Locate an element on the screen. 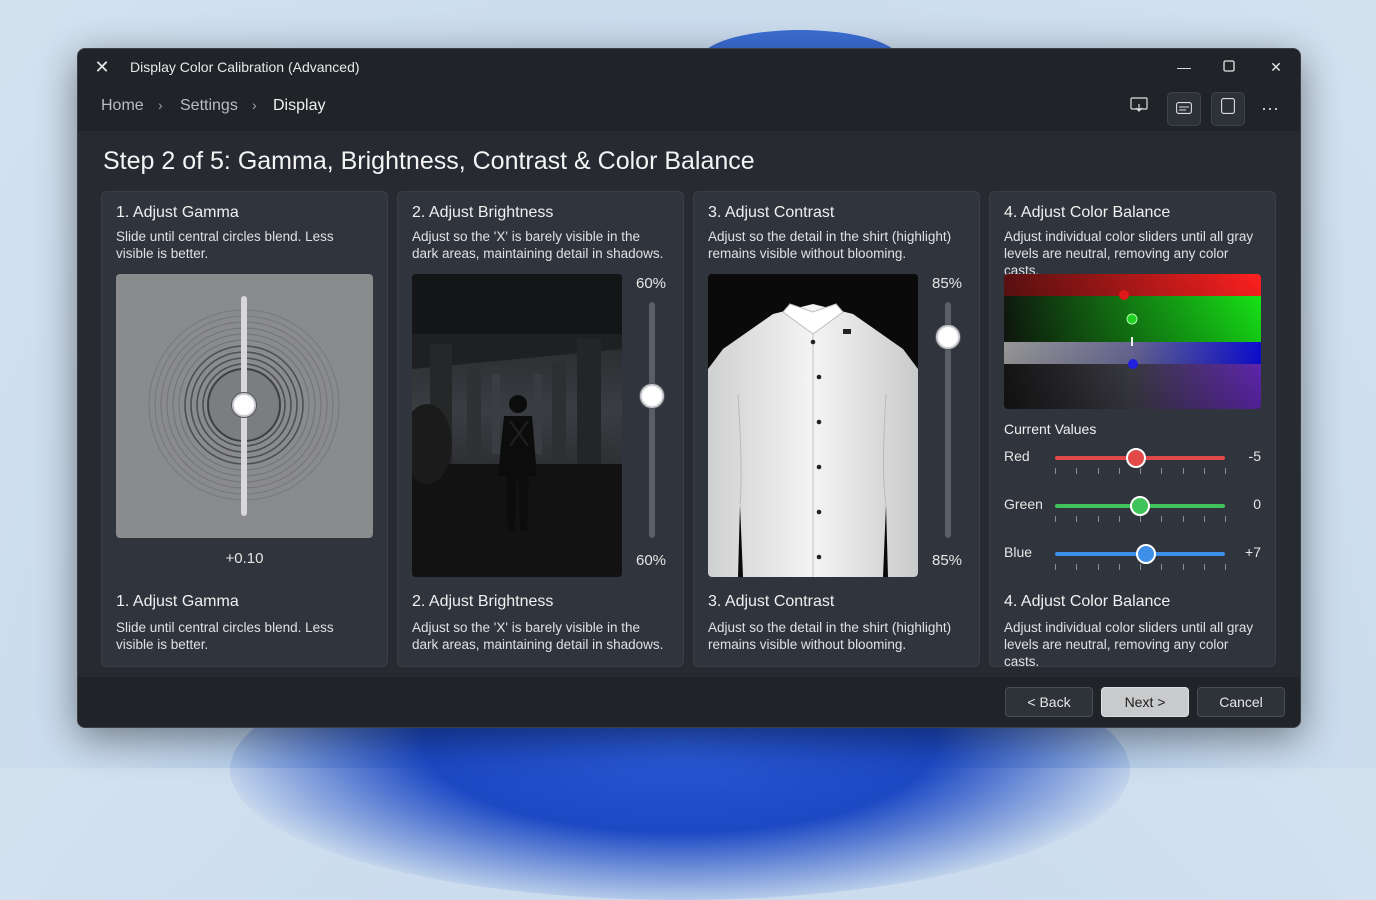 This screenshot has height=900, width=1376. brightness-title: 2. Adjust Brightness is located at coordinates (483, 212).